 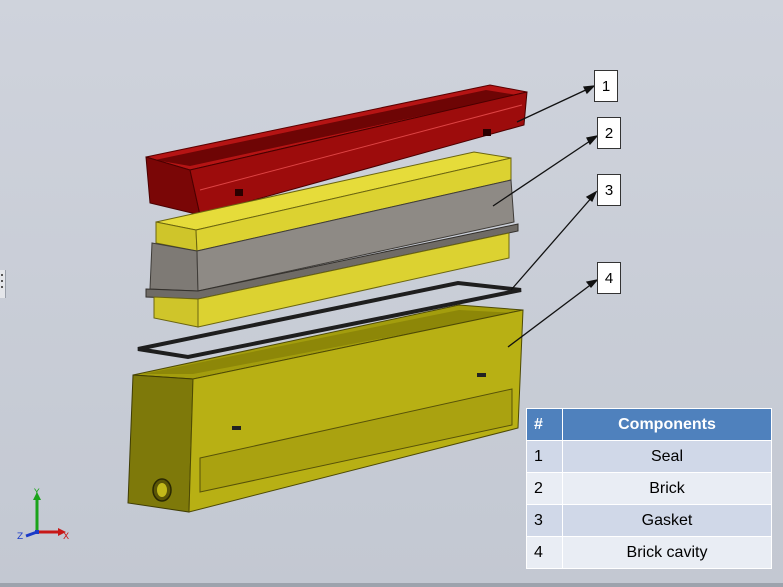 I want to click on table-row: 2 Brick, so click(x=649, y=488).